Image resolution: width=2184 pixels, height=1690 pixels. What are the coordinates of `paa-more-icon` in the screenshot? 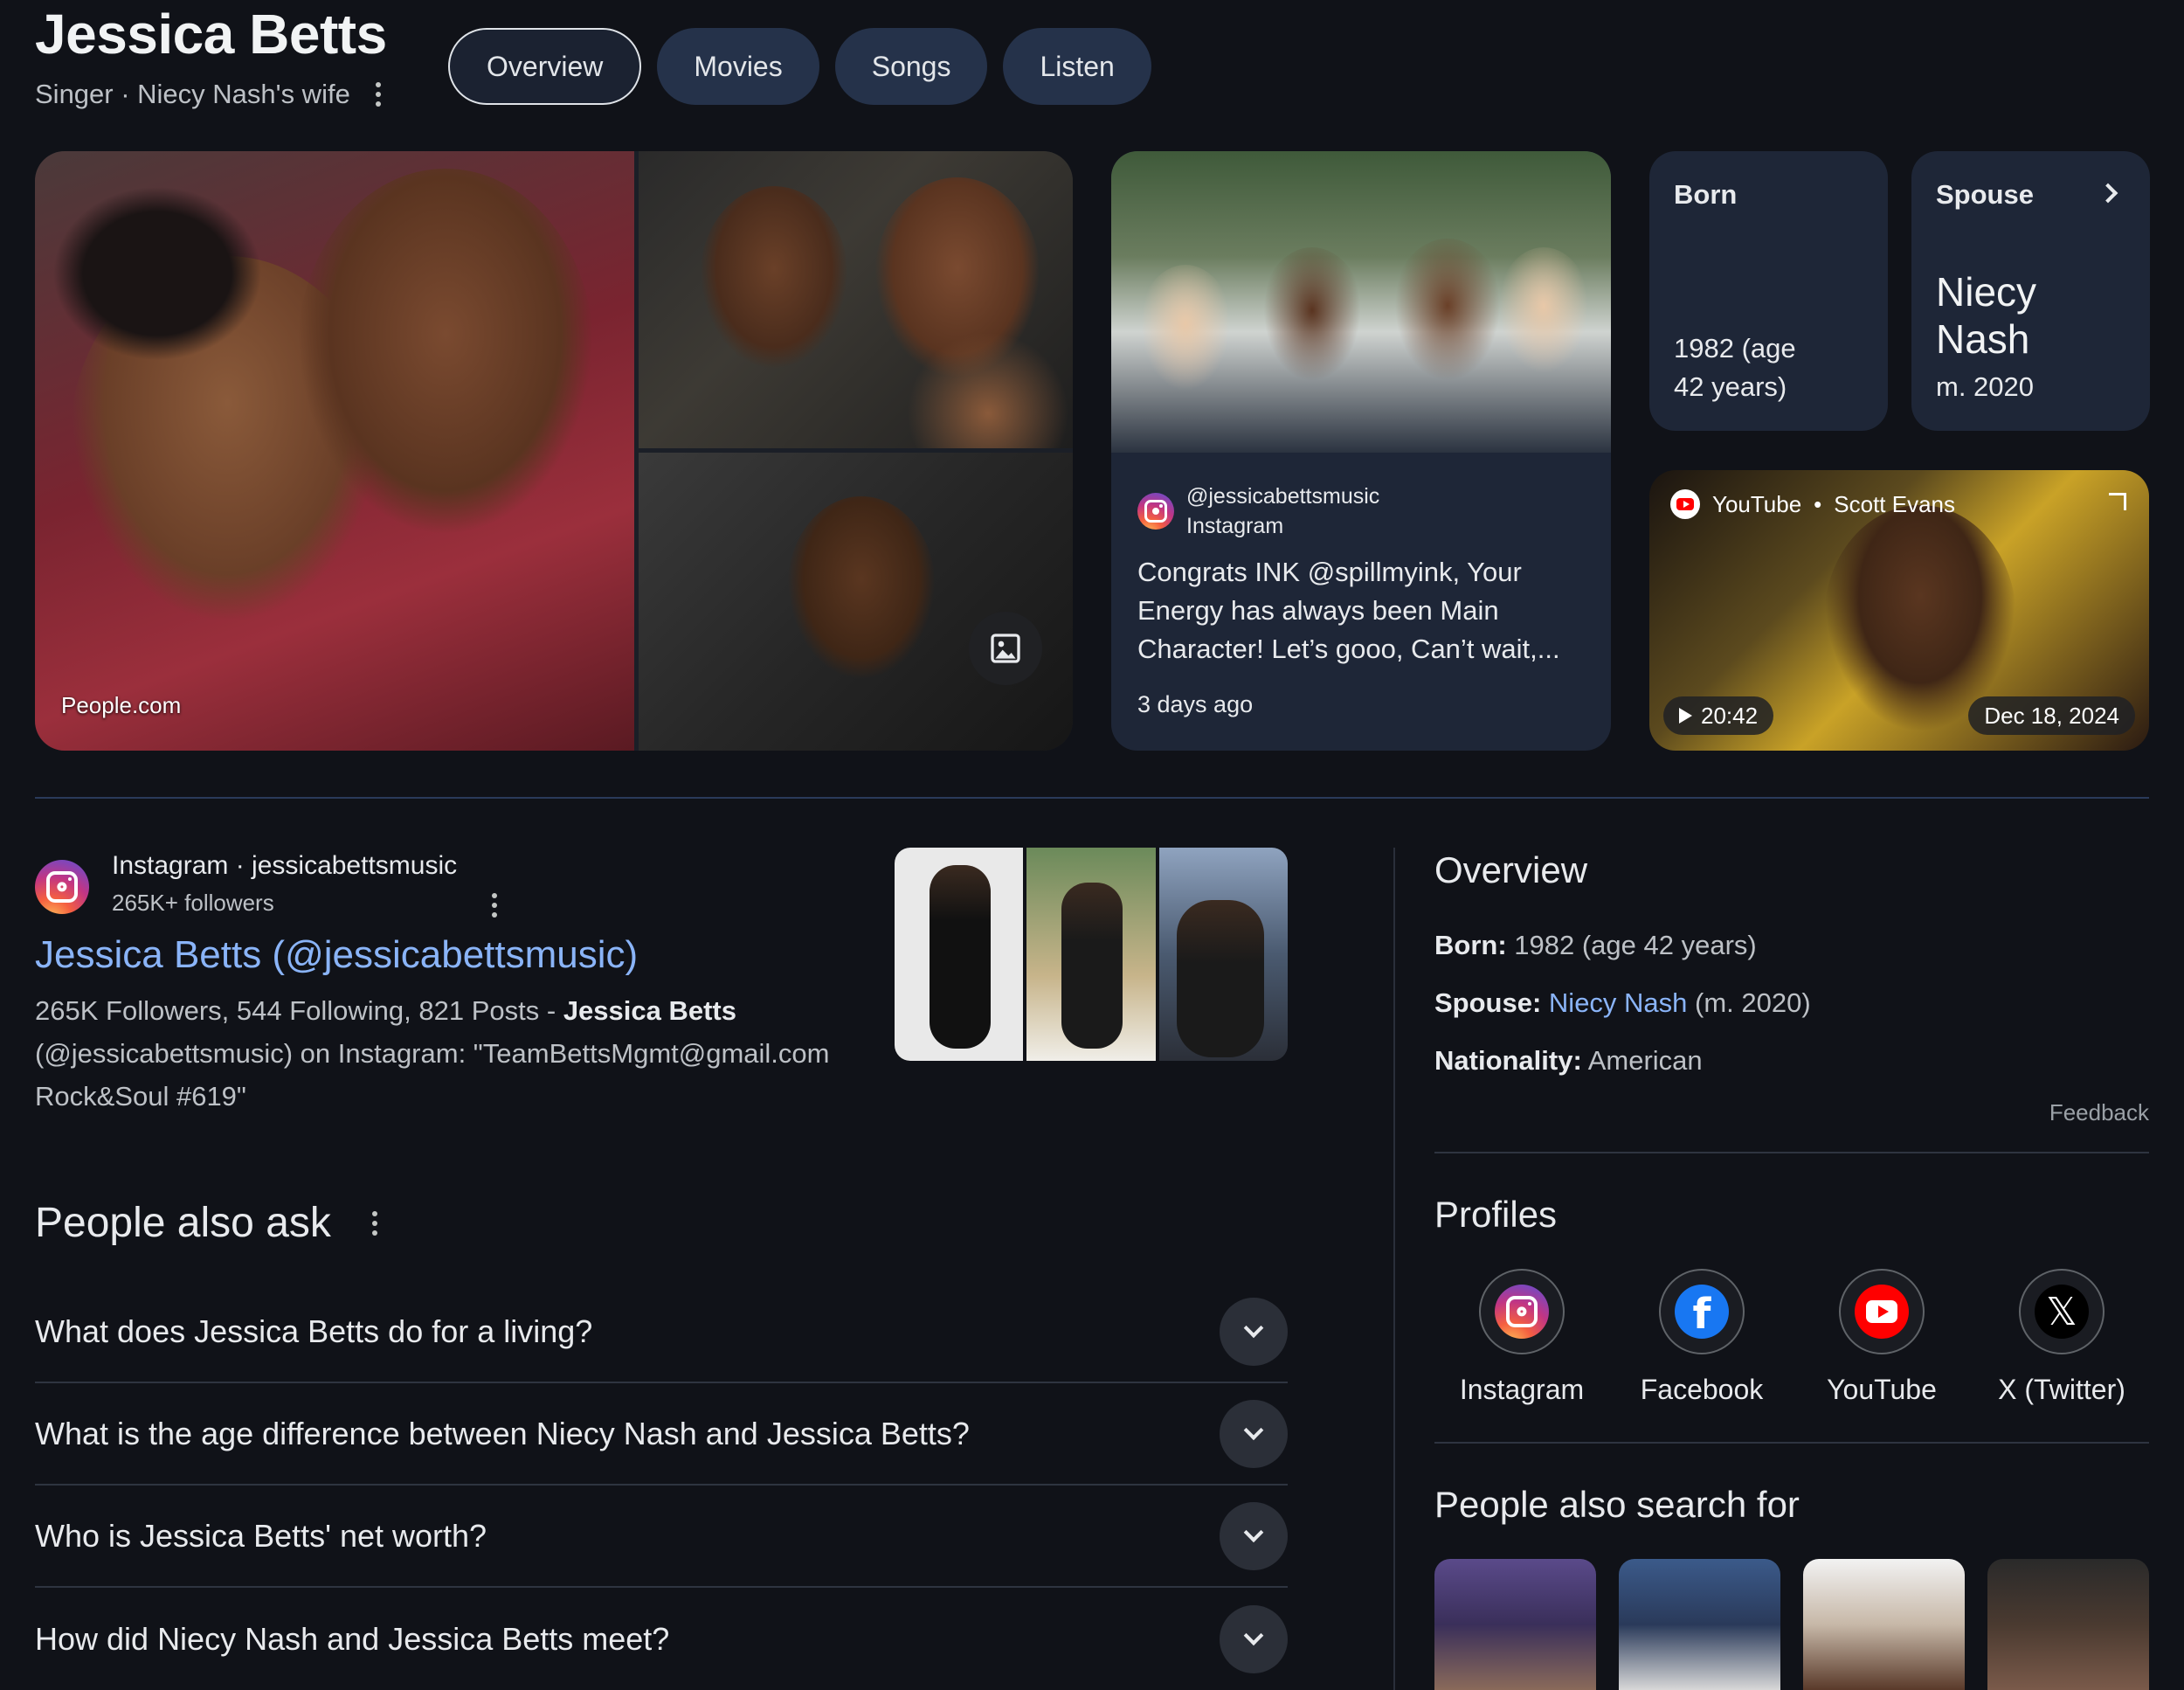 It's located at (375, 1223).